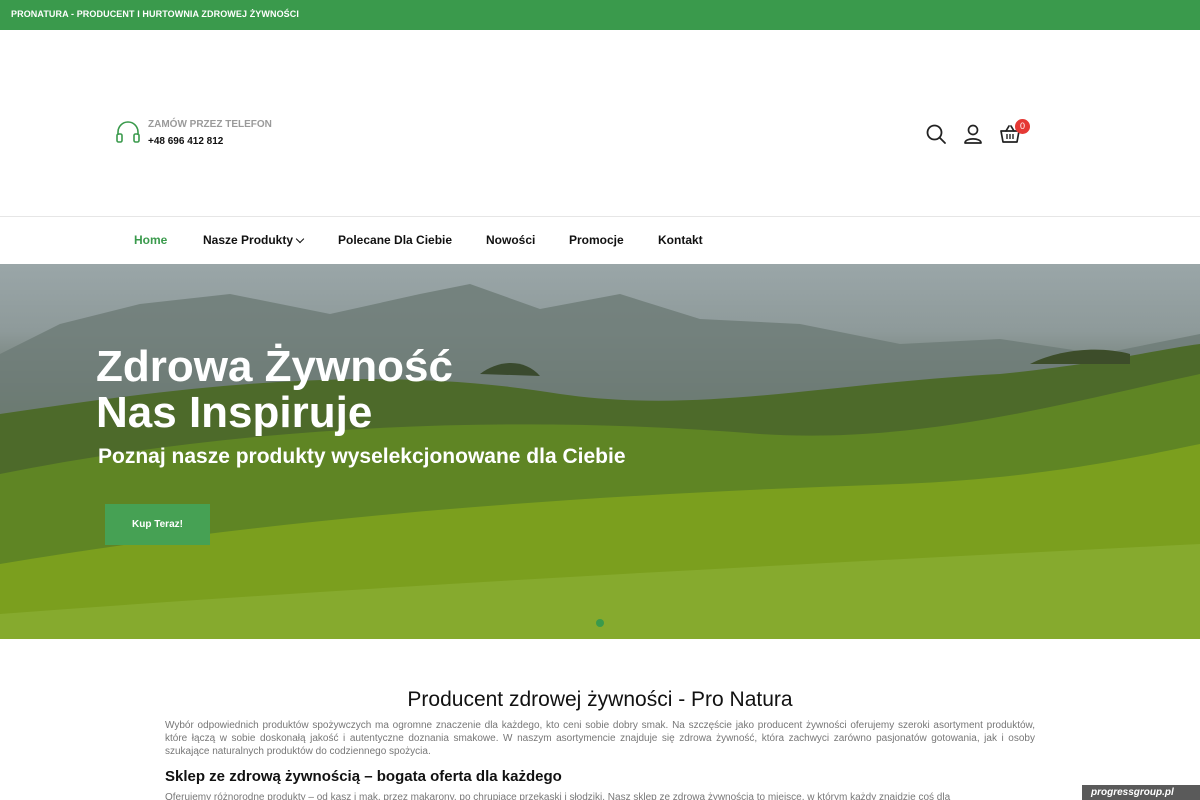 The height and width of the screenshot is (800, 1200). What do you see at coordinates (1141, 792) in the screenshot?
I see `watermark: progressgroup.pl` at bounding box center [1141, 792].